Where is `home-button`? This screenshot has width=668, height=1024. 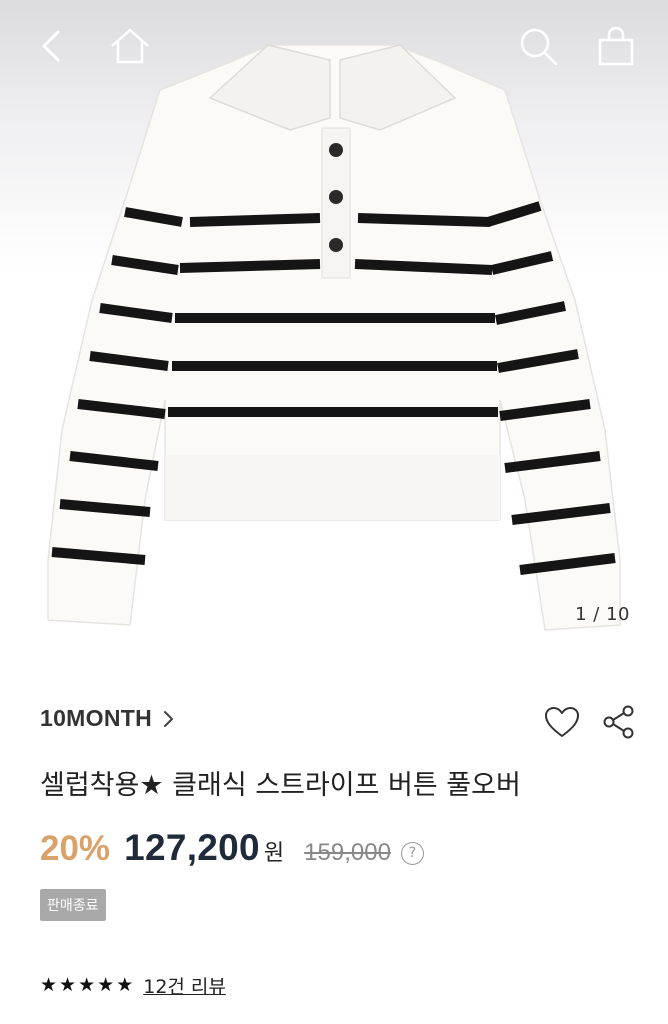
home-button is located at coordinates (130, 46).